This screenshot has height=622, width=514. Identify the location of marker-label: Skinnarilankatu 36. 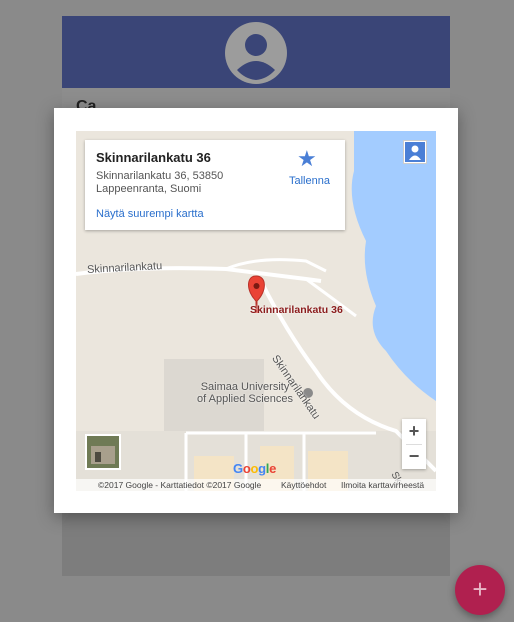
(296, 310).